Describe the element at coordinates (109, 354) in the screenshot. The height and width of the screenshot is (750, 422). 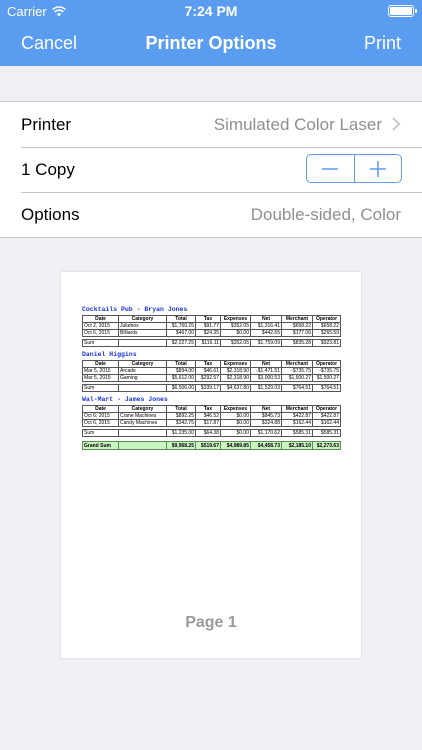
I see `report-section-title: Daniel Higgins` at that location.